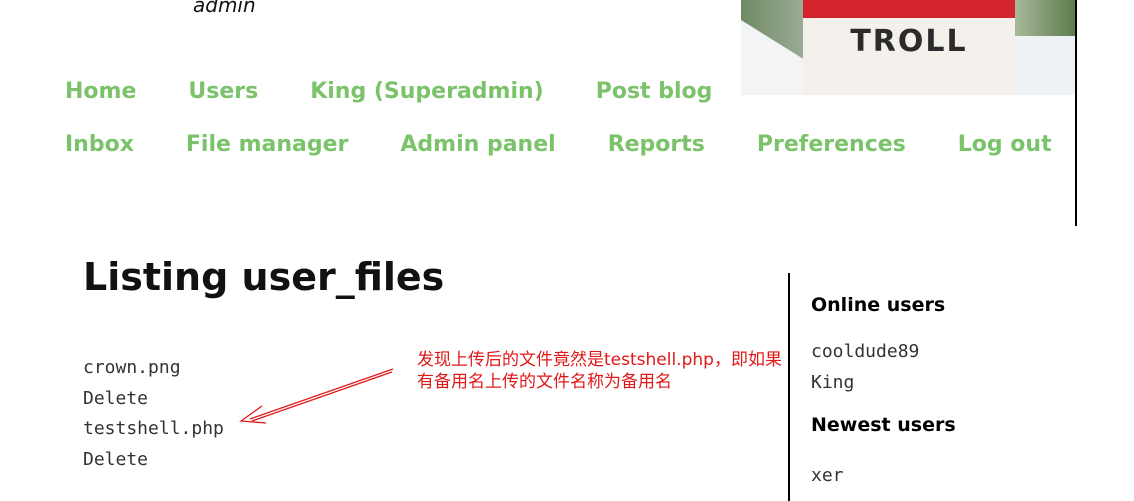  Describe the element at coordinates (789, 387) in the screenshot. I see `sidebar-divider` at that location.